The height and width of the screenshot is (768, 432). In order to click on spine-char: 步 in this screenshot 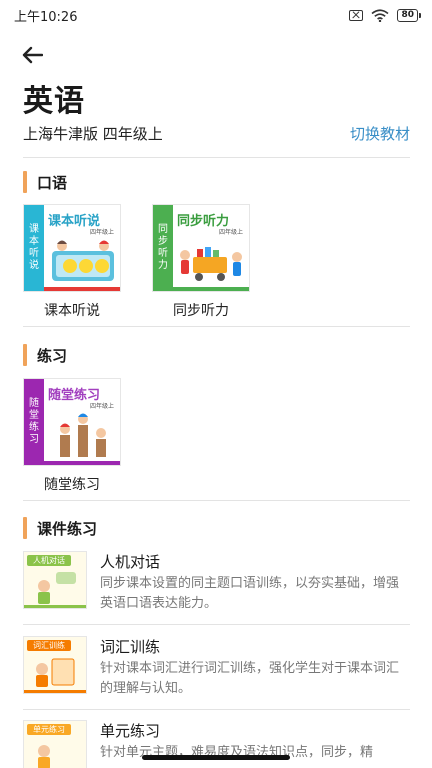, I will do `click(163, 241)`.